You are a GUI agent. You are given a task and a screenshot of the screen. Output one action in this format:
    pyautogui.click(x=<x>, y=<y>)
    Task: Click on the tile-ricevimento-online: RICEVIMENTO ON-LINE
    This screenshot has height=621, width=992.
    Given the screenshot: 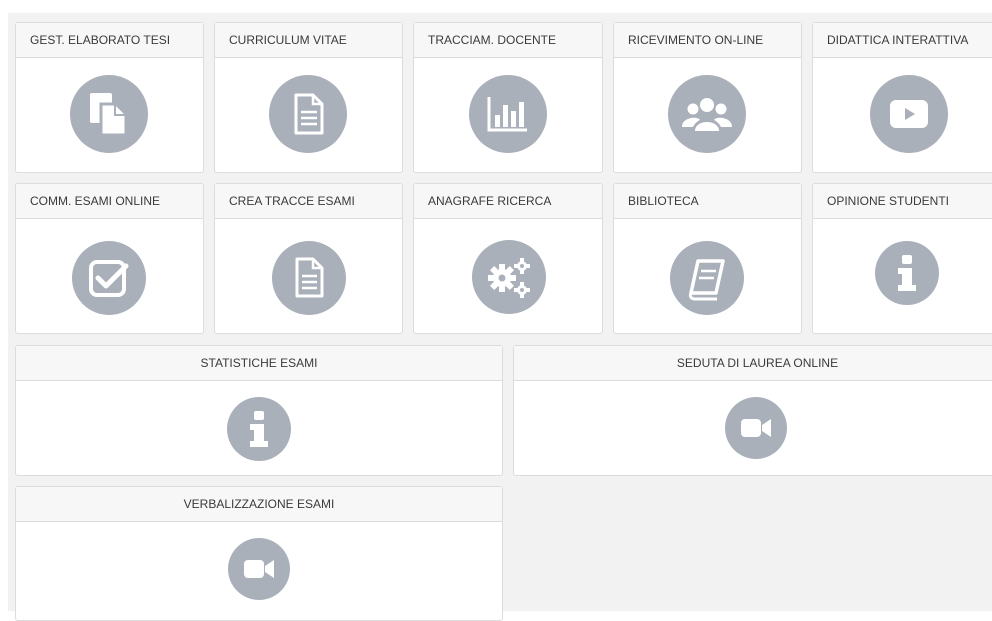 What is the action you would take?
    pyautogui.click(x=707, y=97)
    